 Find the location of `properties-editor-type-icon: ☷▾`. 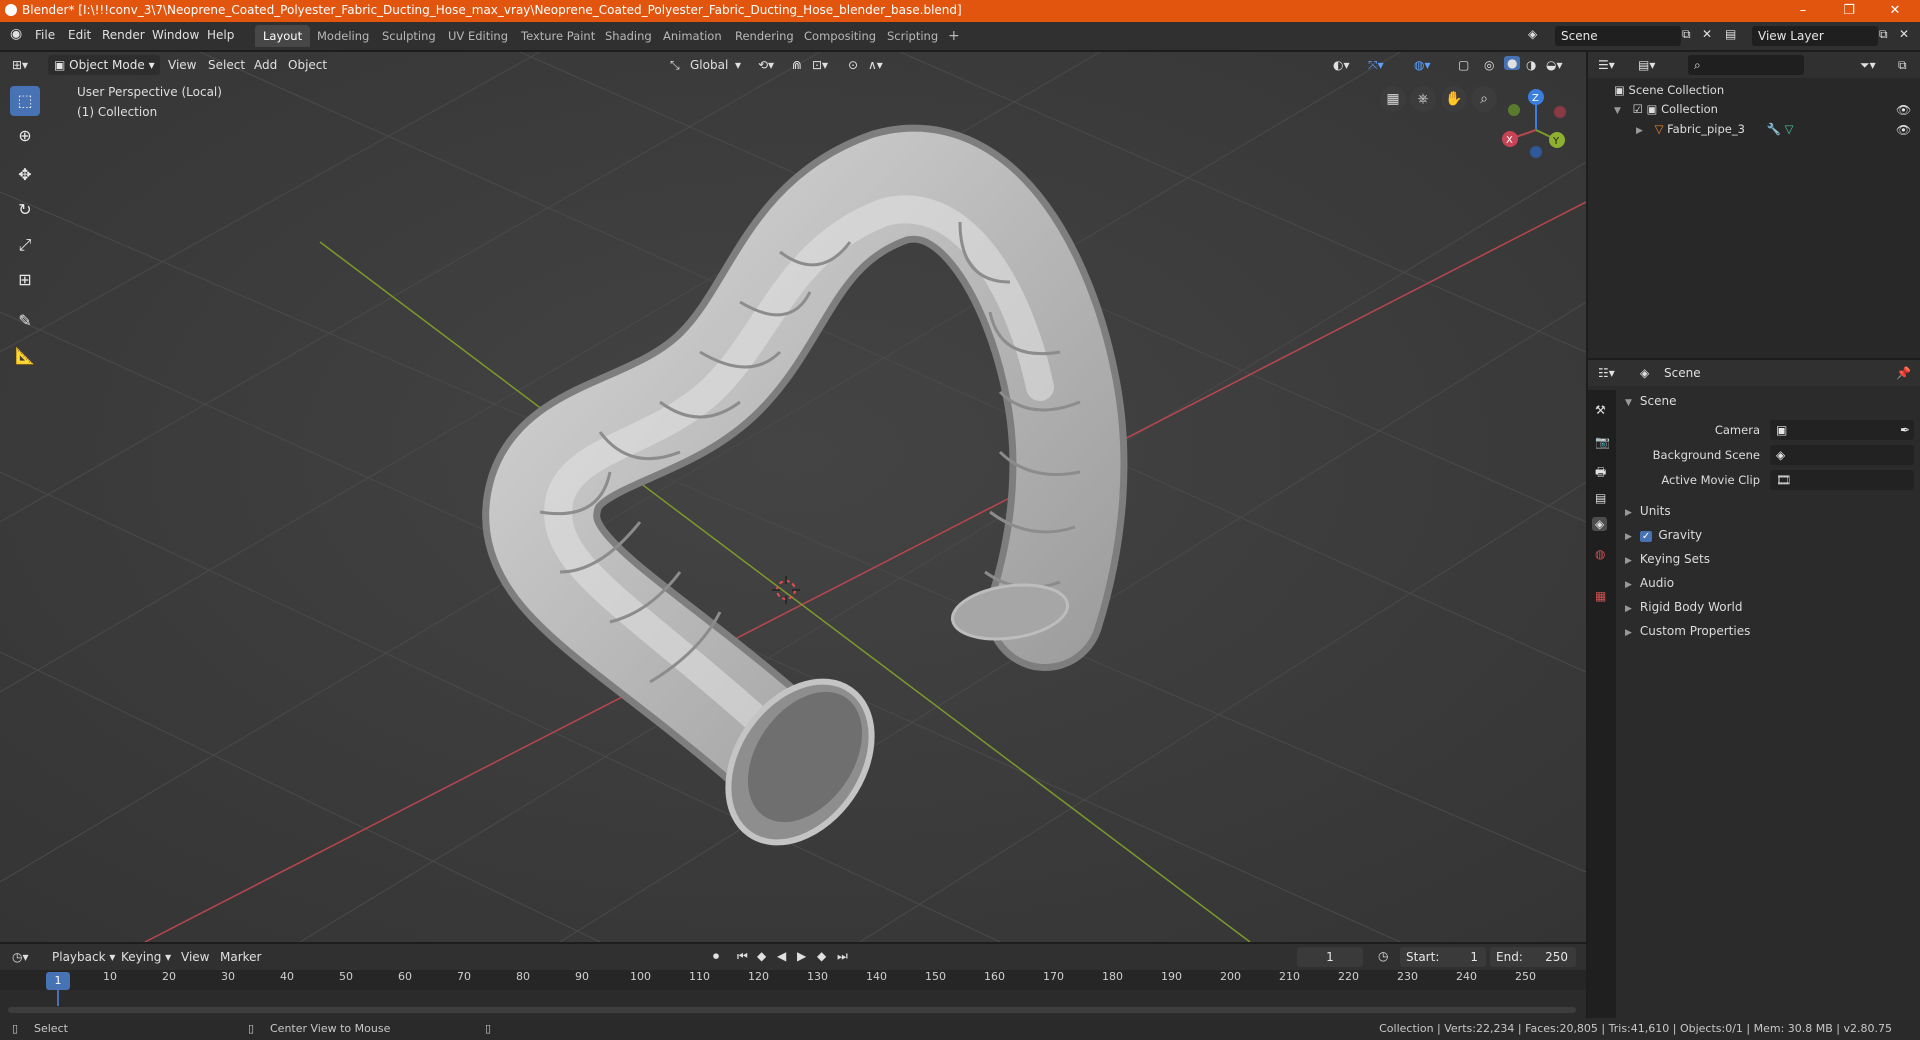

properties-editor-type-icon: ☷▾ is located at coordinates (1606, 373).